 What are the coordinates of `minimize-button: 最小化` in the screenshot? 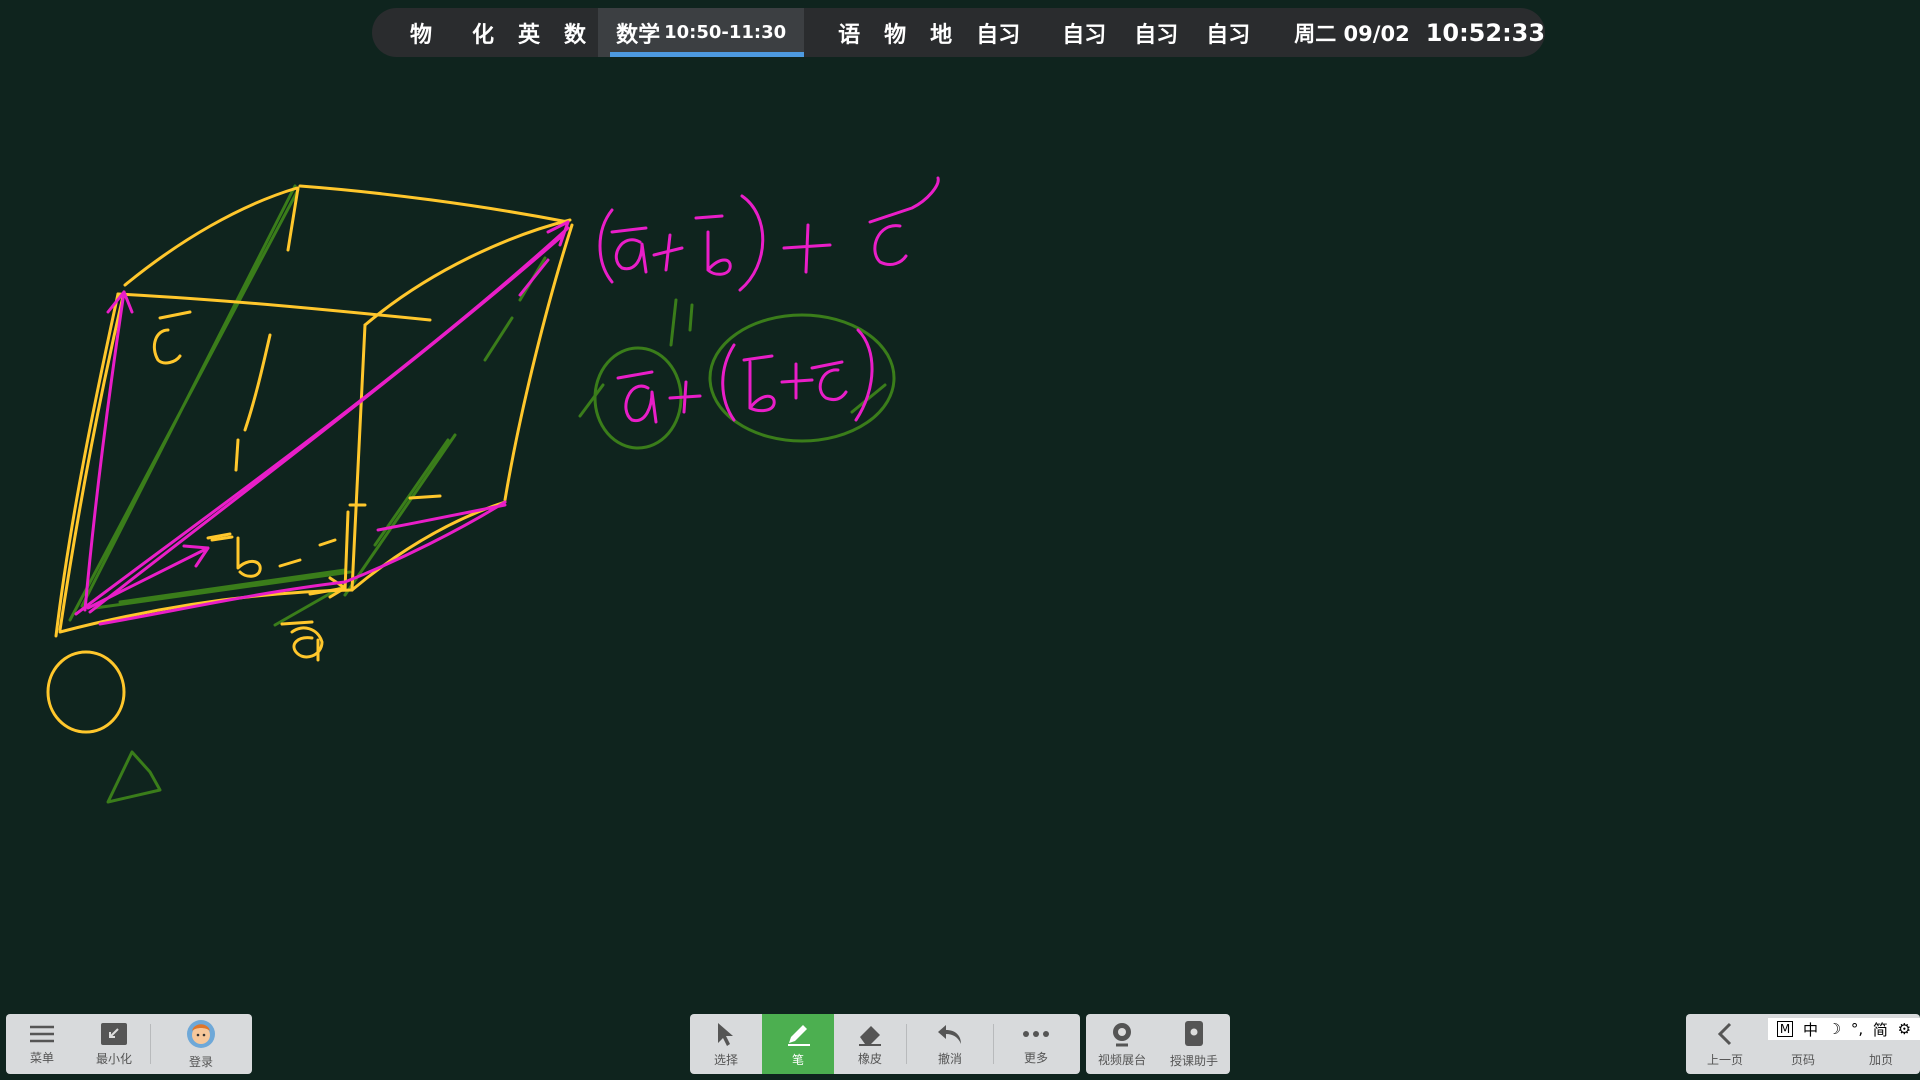 It's located at (114, 1044).